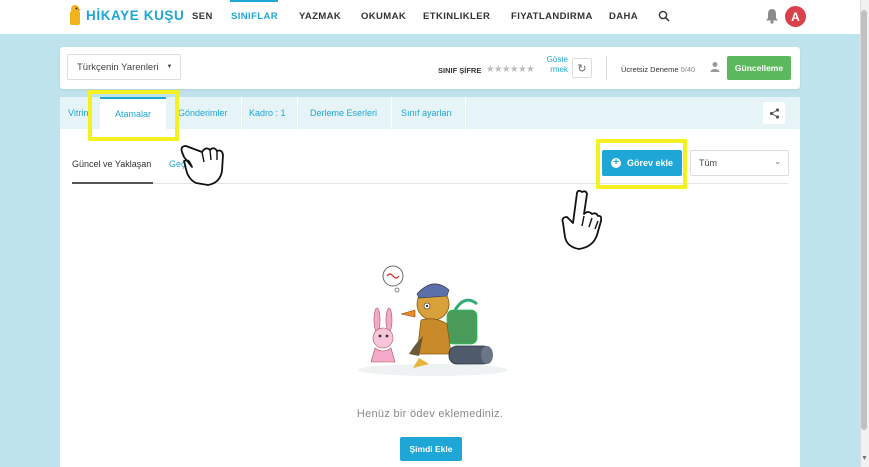 This screenshot has height=467, width=869. I want to click on nav-etkinlikler: ETKINLIKLER, so click(456, 16).